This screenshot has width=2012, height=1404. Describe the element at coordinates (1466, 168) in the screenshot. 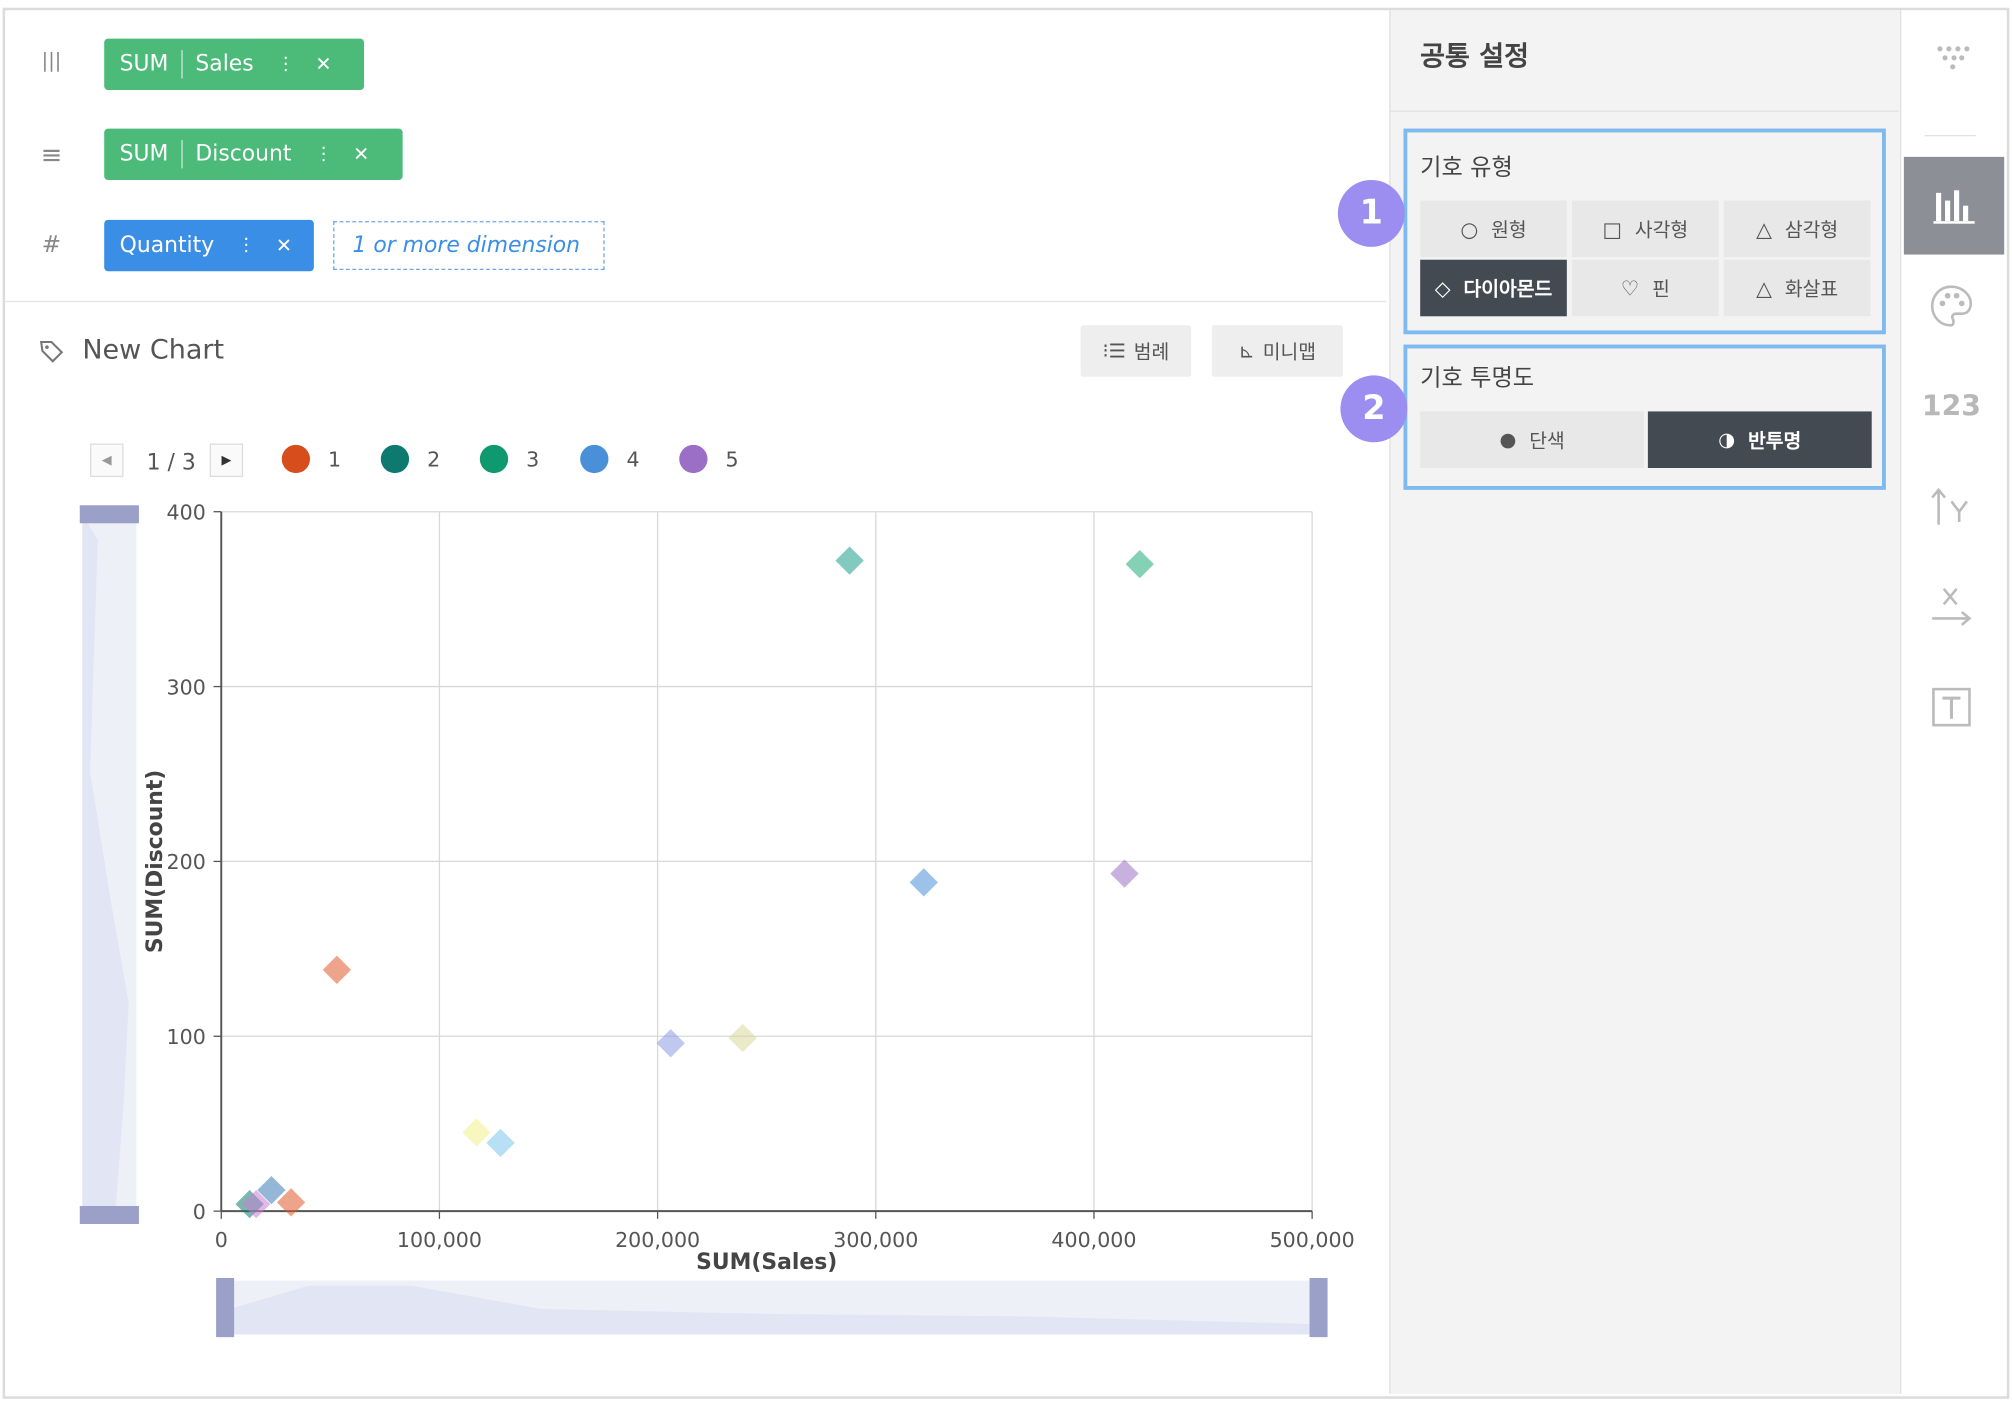

I see `symbol-type-label: 기호 유형` at that location.